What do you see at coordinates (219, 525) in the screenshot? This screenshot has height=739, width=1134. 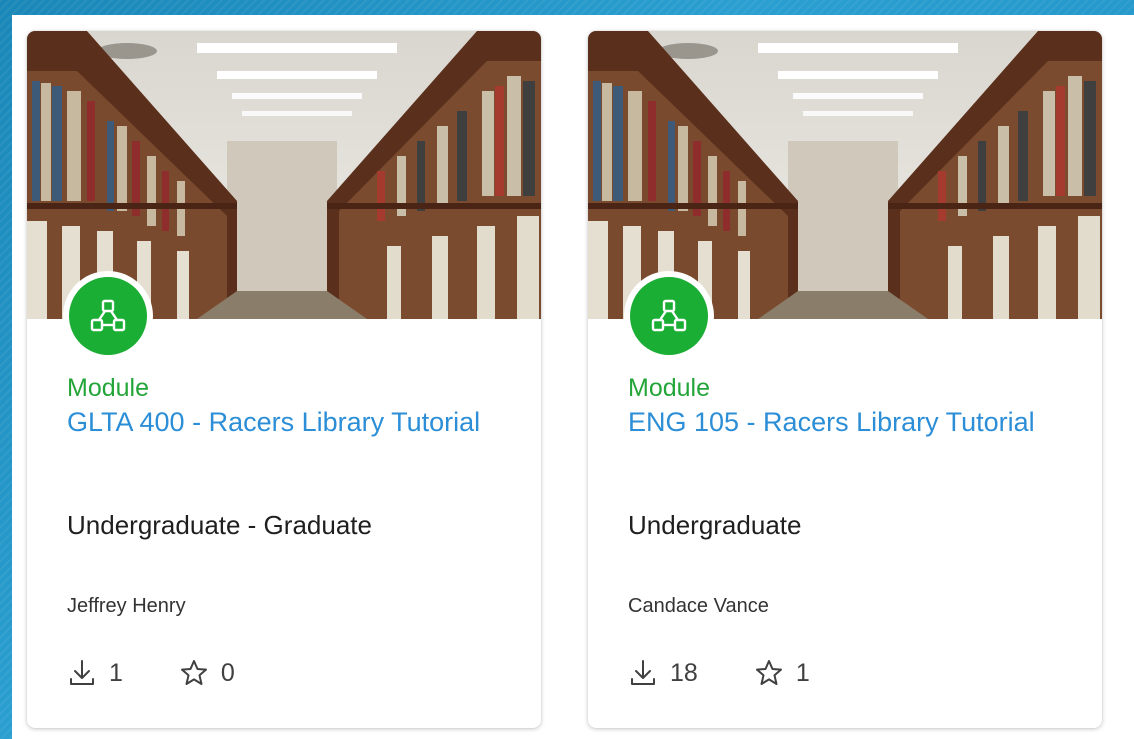 I see `education-level: Undergraduate - Graduate` at bounding box center [219, 525].